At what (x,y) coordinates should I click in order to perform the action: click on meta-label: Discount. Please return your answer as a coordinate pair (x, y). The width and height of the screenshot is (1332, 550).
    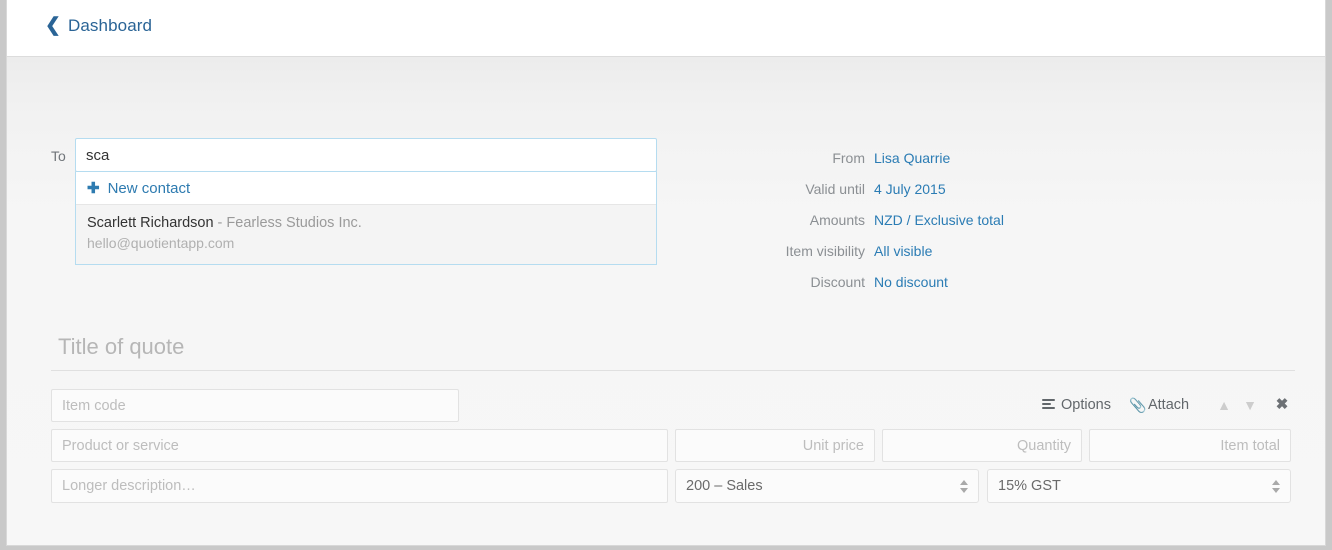
    Looking at the image, I should click on (837, 282).